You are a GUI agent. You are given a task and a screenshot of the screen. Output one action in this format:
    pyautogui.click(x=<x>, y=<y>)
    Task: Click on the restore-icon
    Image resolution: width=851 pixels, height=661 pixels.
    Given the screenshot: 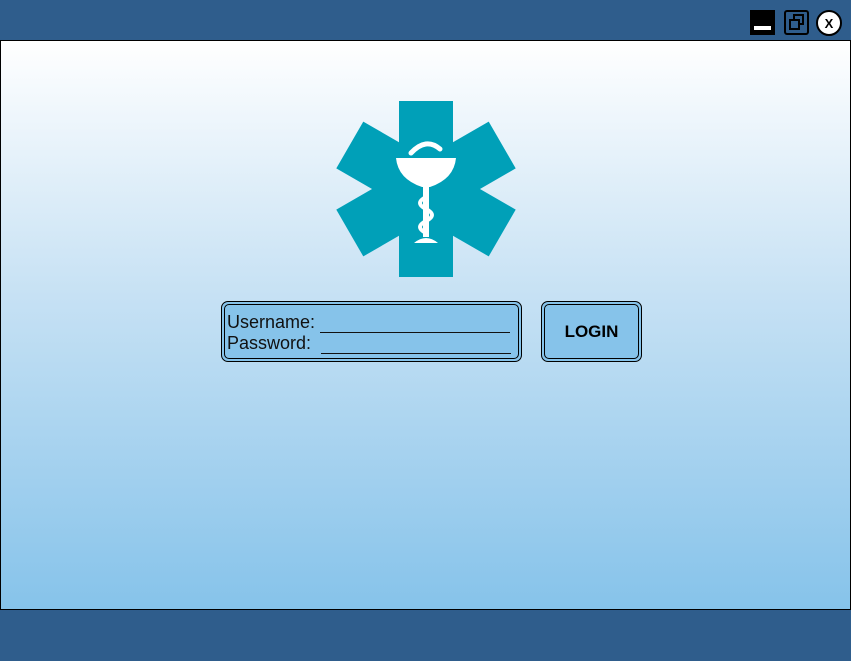 What is the action you would take?
    pyautogui.click(x=796, y=22)
    